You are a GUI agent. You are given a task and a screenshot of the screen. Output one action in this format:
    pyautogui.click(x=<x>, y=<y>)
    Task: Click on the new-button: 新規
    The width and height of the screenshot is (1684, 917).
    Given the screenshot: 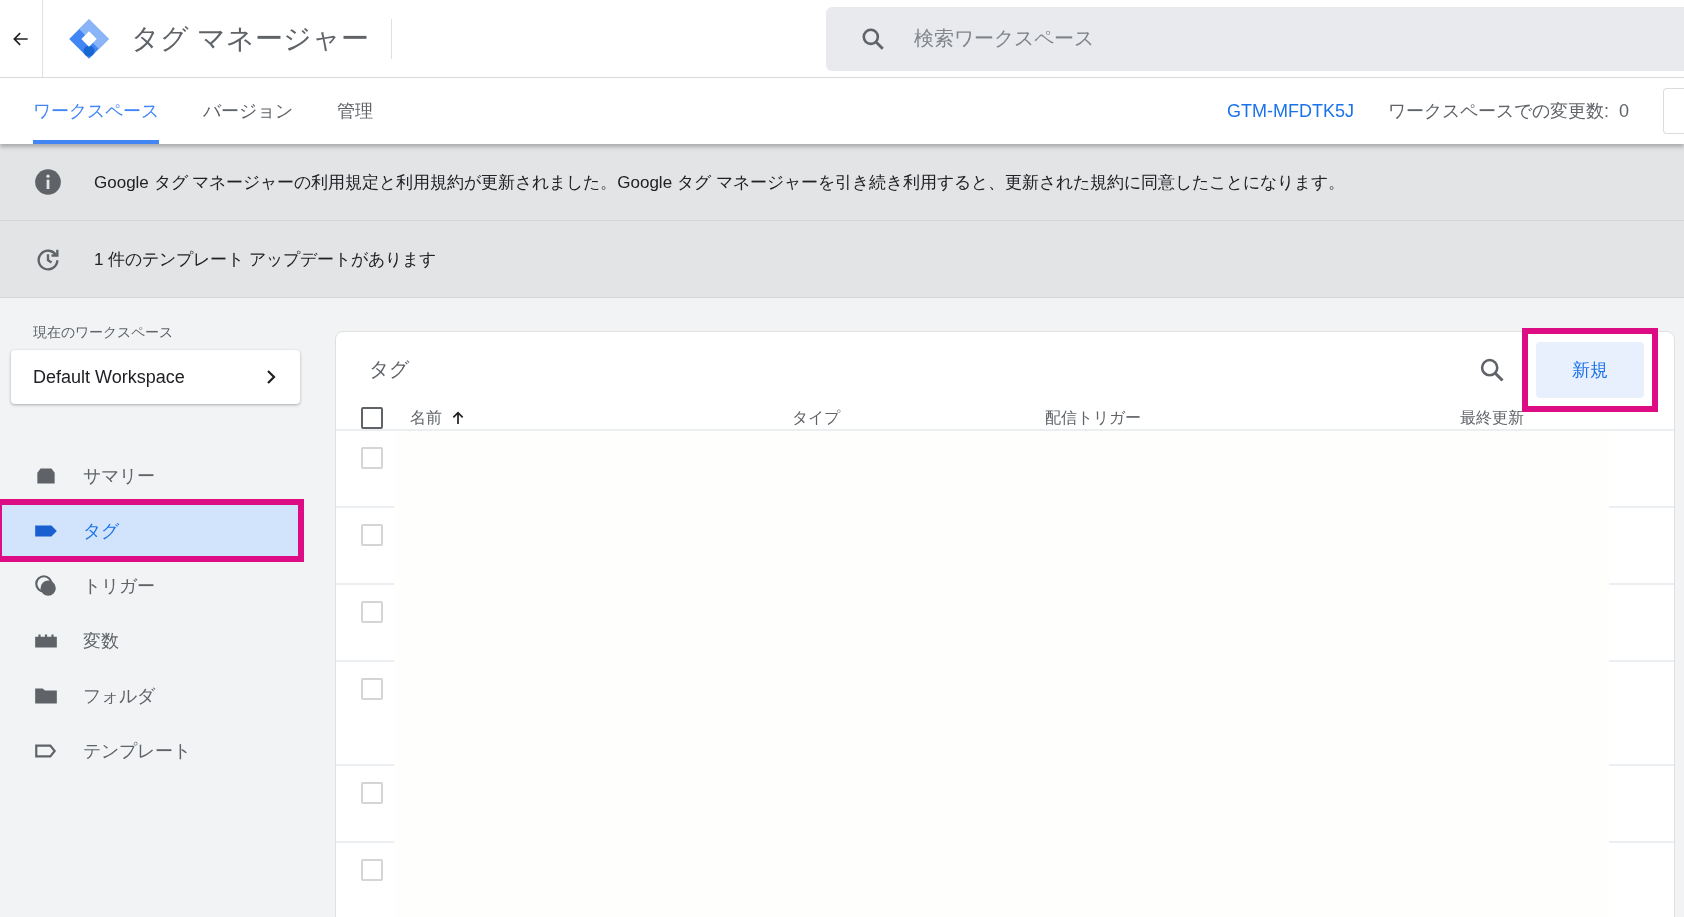 What is the action you would take?
    pyautogui.click(x=1590, y=369)
    